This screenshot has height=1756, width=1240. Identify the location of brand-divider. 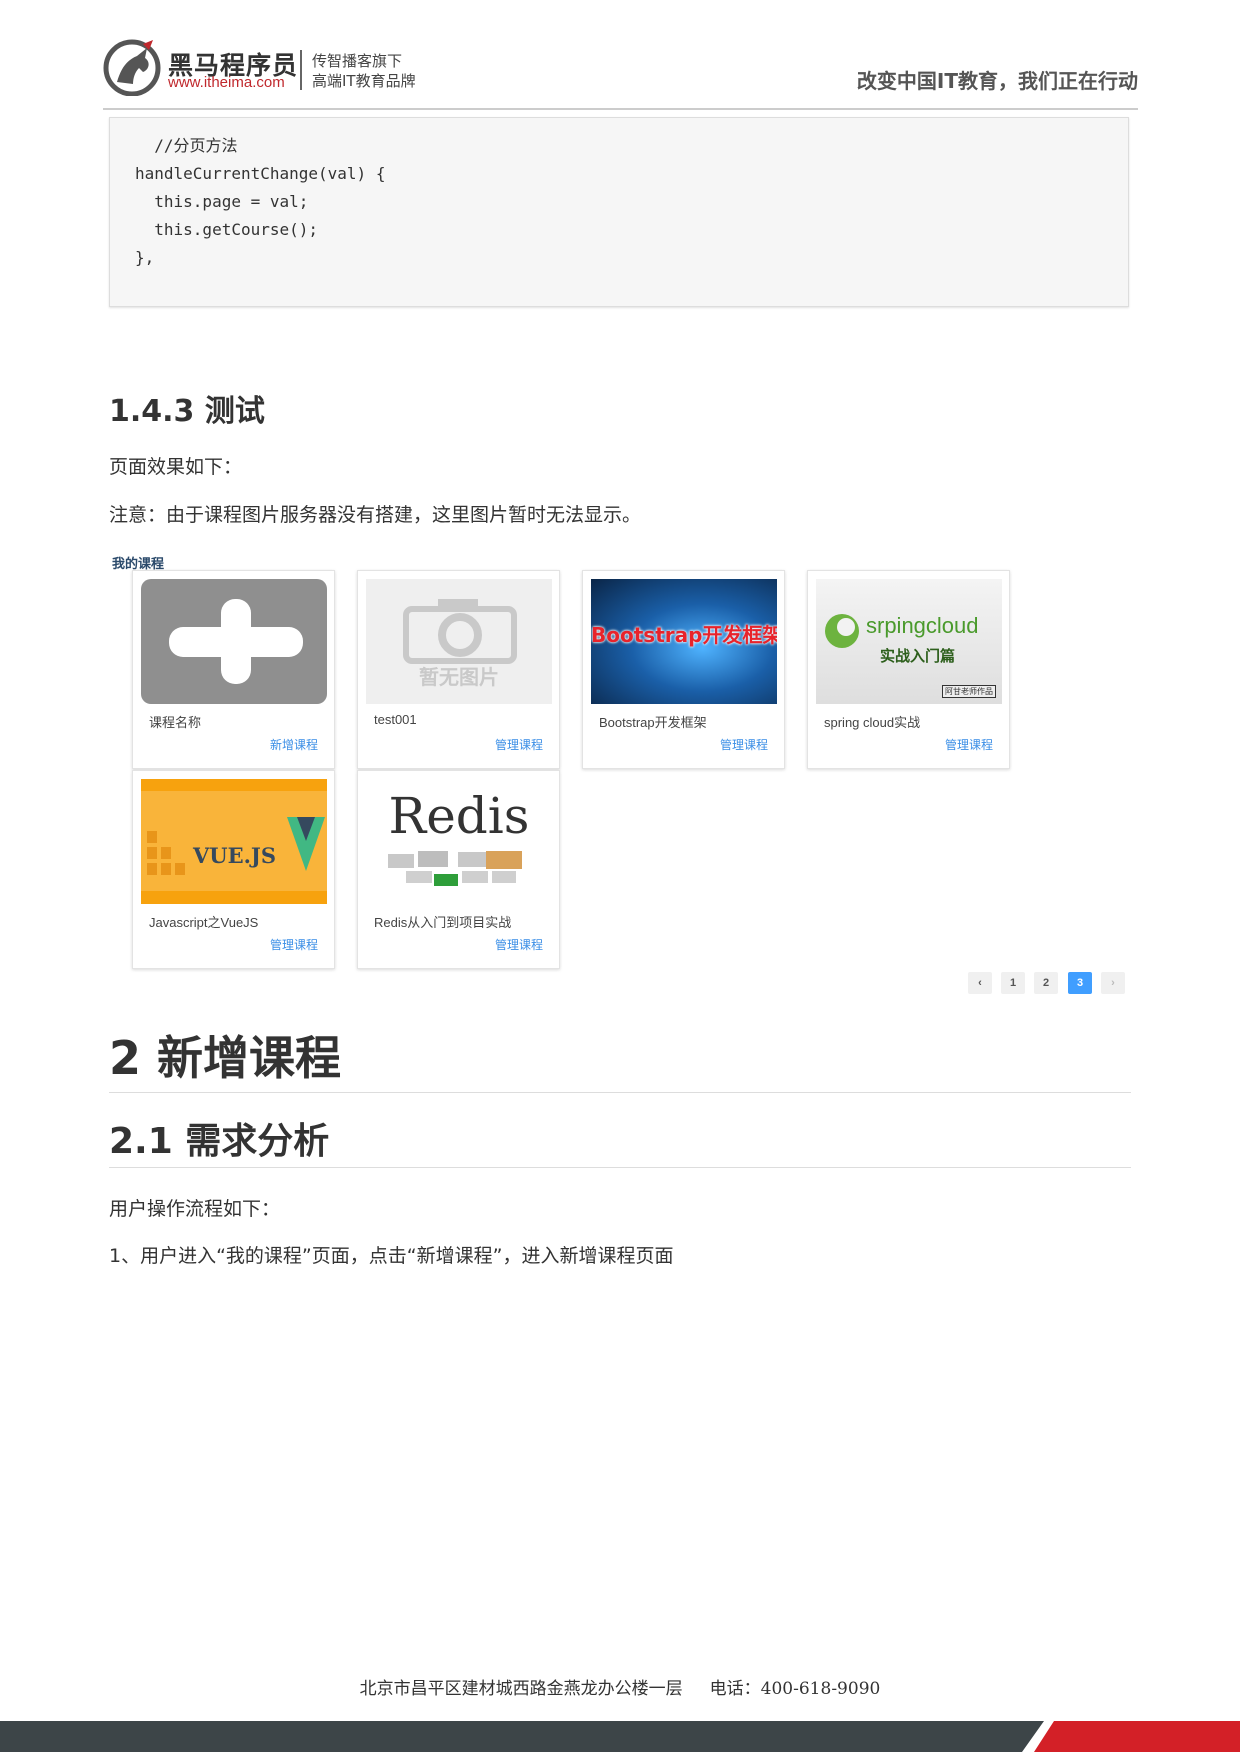
(301, 70).